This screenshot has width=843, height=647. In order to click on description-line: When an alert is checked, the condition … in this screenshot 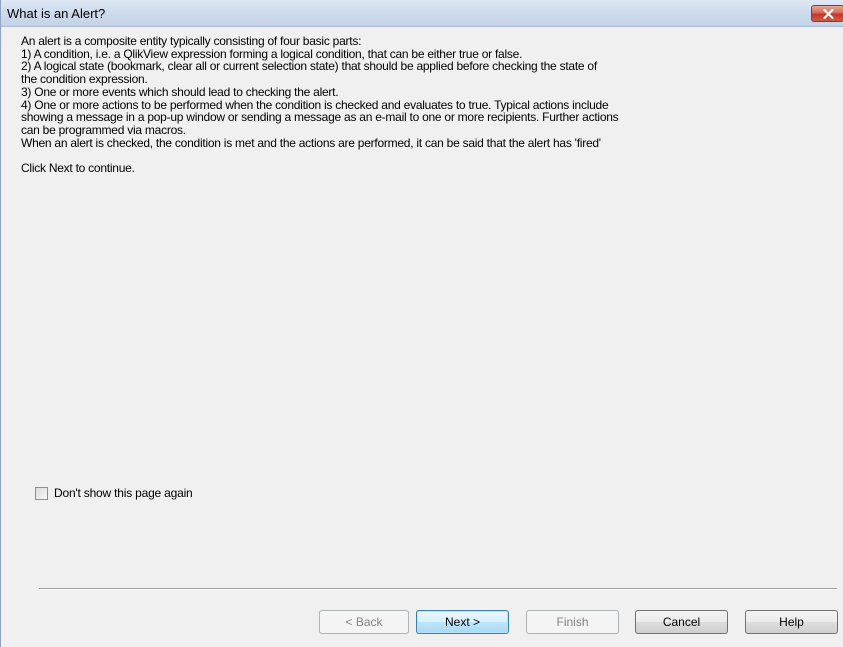, I will do `click(311, 142)`.